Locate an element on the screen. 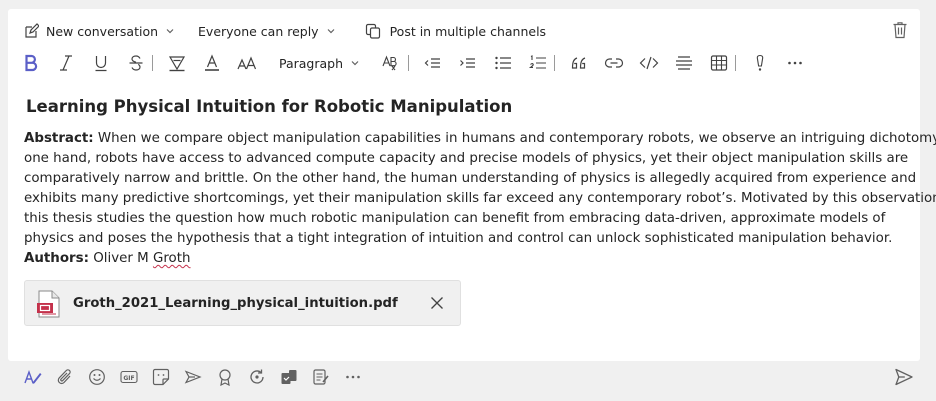 Image resolution: width=936 pixels, height=401 pixels. numbered-list-button is located at coordinates (538, 63).